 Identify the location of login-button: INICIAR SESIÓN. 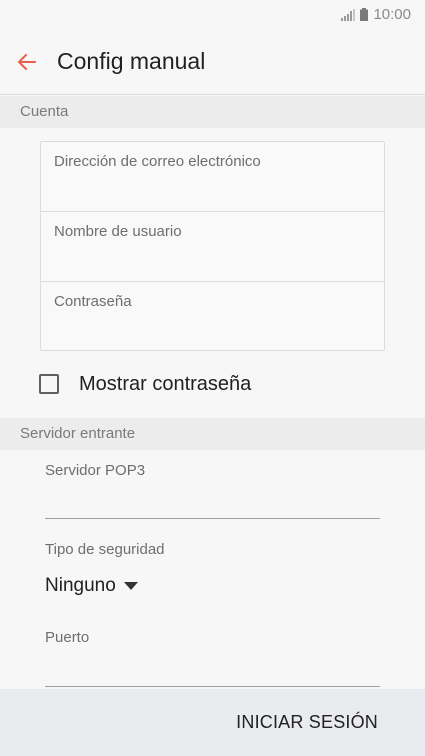
(307, 722).